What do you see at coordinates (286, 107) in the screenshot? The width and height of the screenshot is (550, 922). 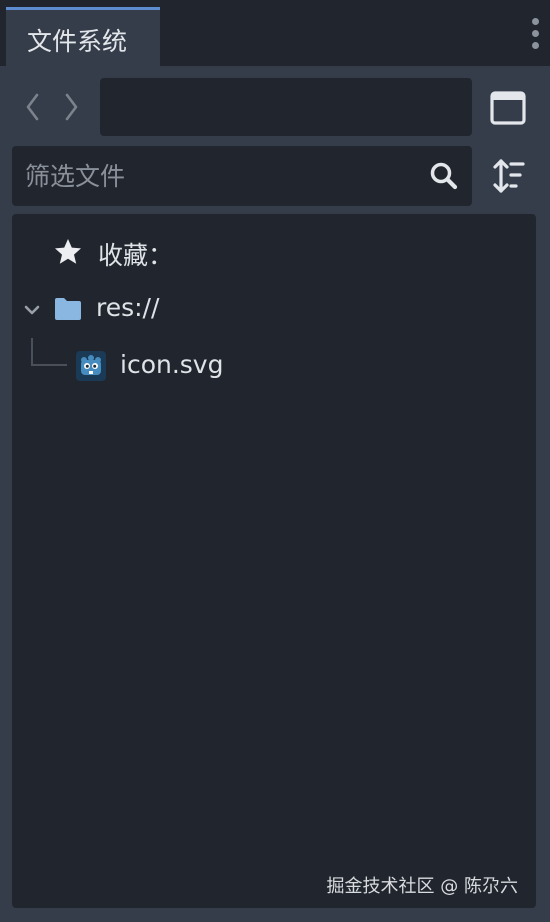 I see `path-field` at bounding box center [286, 107].